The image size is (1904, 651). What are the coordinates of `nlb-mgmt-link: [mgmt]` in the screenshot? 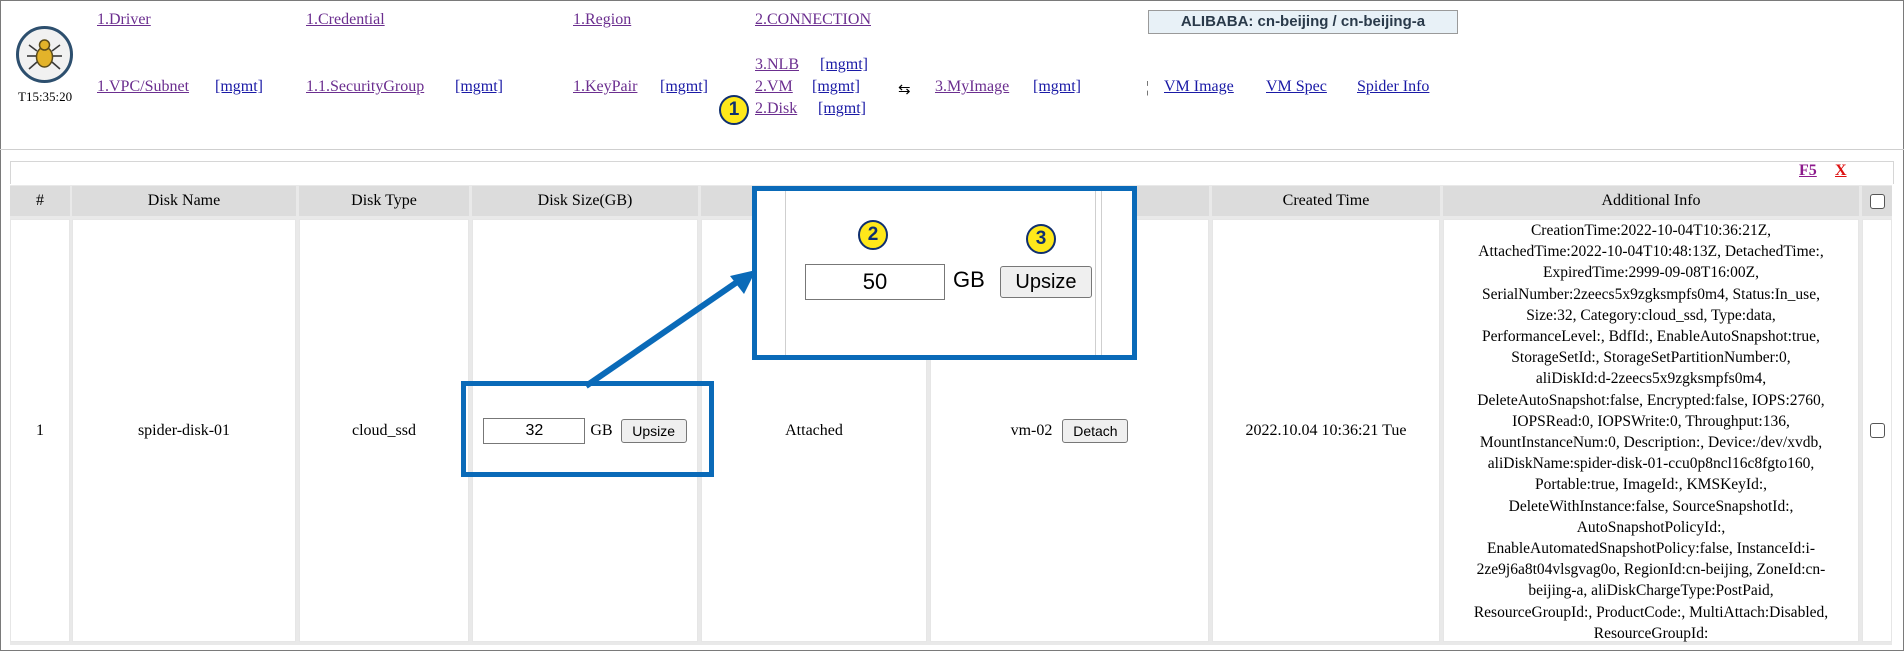 It's located at (844, 65).